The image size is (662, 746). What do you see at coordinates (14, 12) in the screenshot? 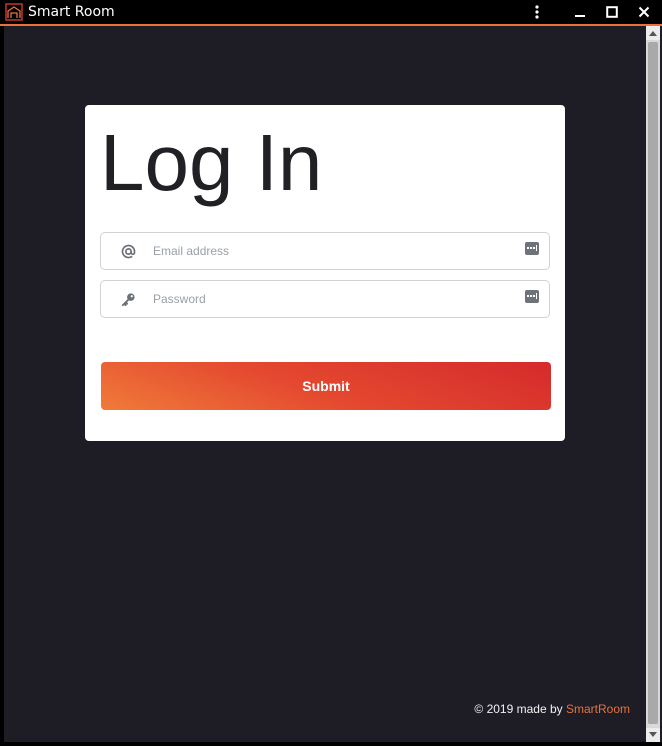
I see `app-logo-icon` at bounding box center [14, 12].